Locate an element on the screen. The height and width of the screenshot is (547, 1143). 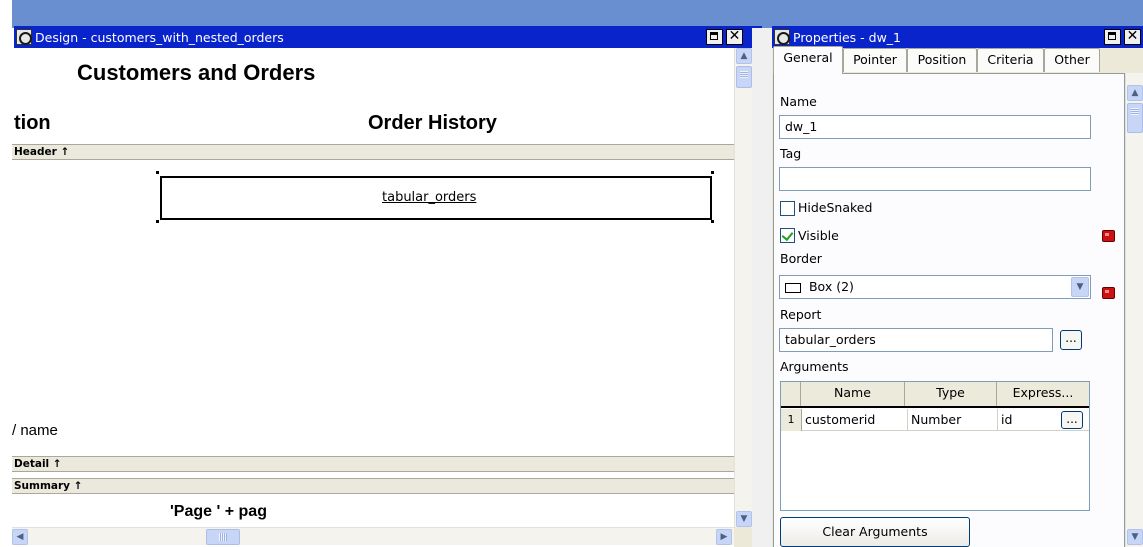
tab-pointer: Pointer is located at coordinates (875, 60).